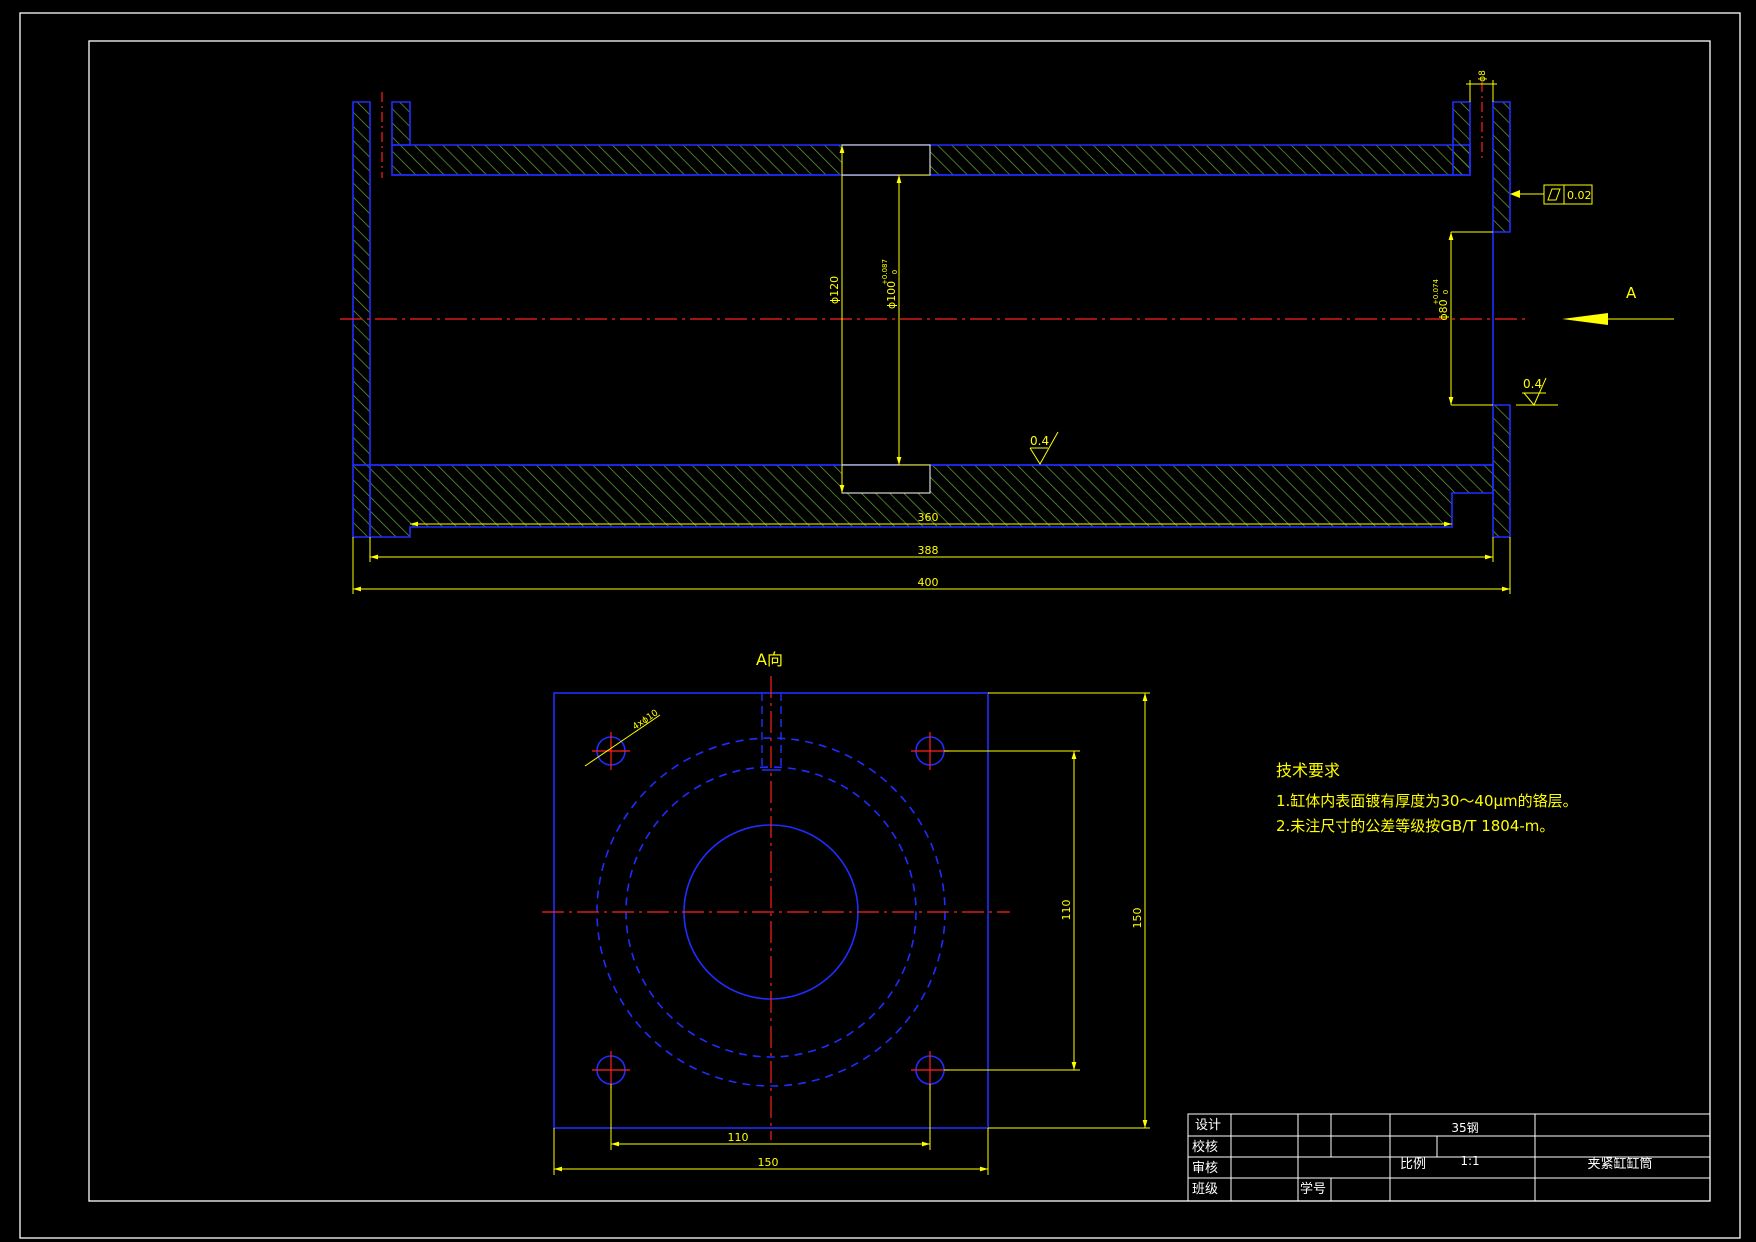  Describe the element at coordinates (768, 1162) in the screenshot. I see `dim-width-h: 150` at that location.